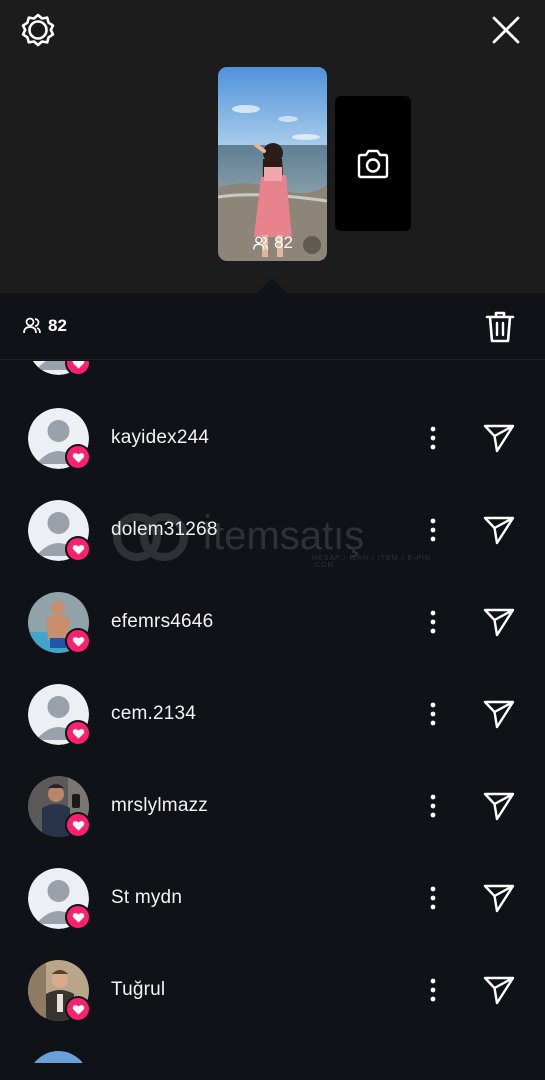  I want to click on avatar, so click(58, 1057).